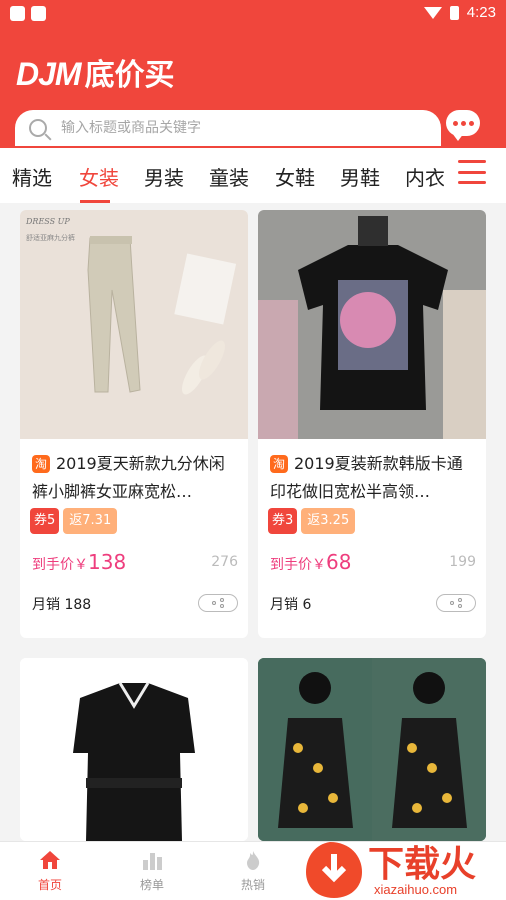 The width and height of the screenshot is (506, 900). What do you see at coordinates (291, 605) in the screenshot?
I see `monthly-sales: 月销 6` at bounding box center [291, 605].